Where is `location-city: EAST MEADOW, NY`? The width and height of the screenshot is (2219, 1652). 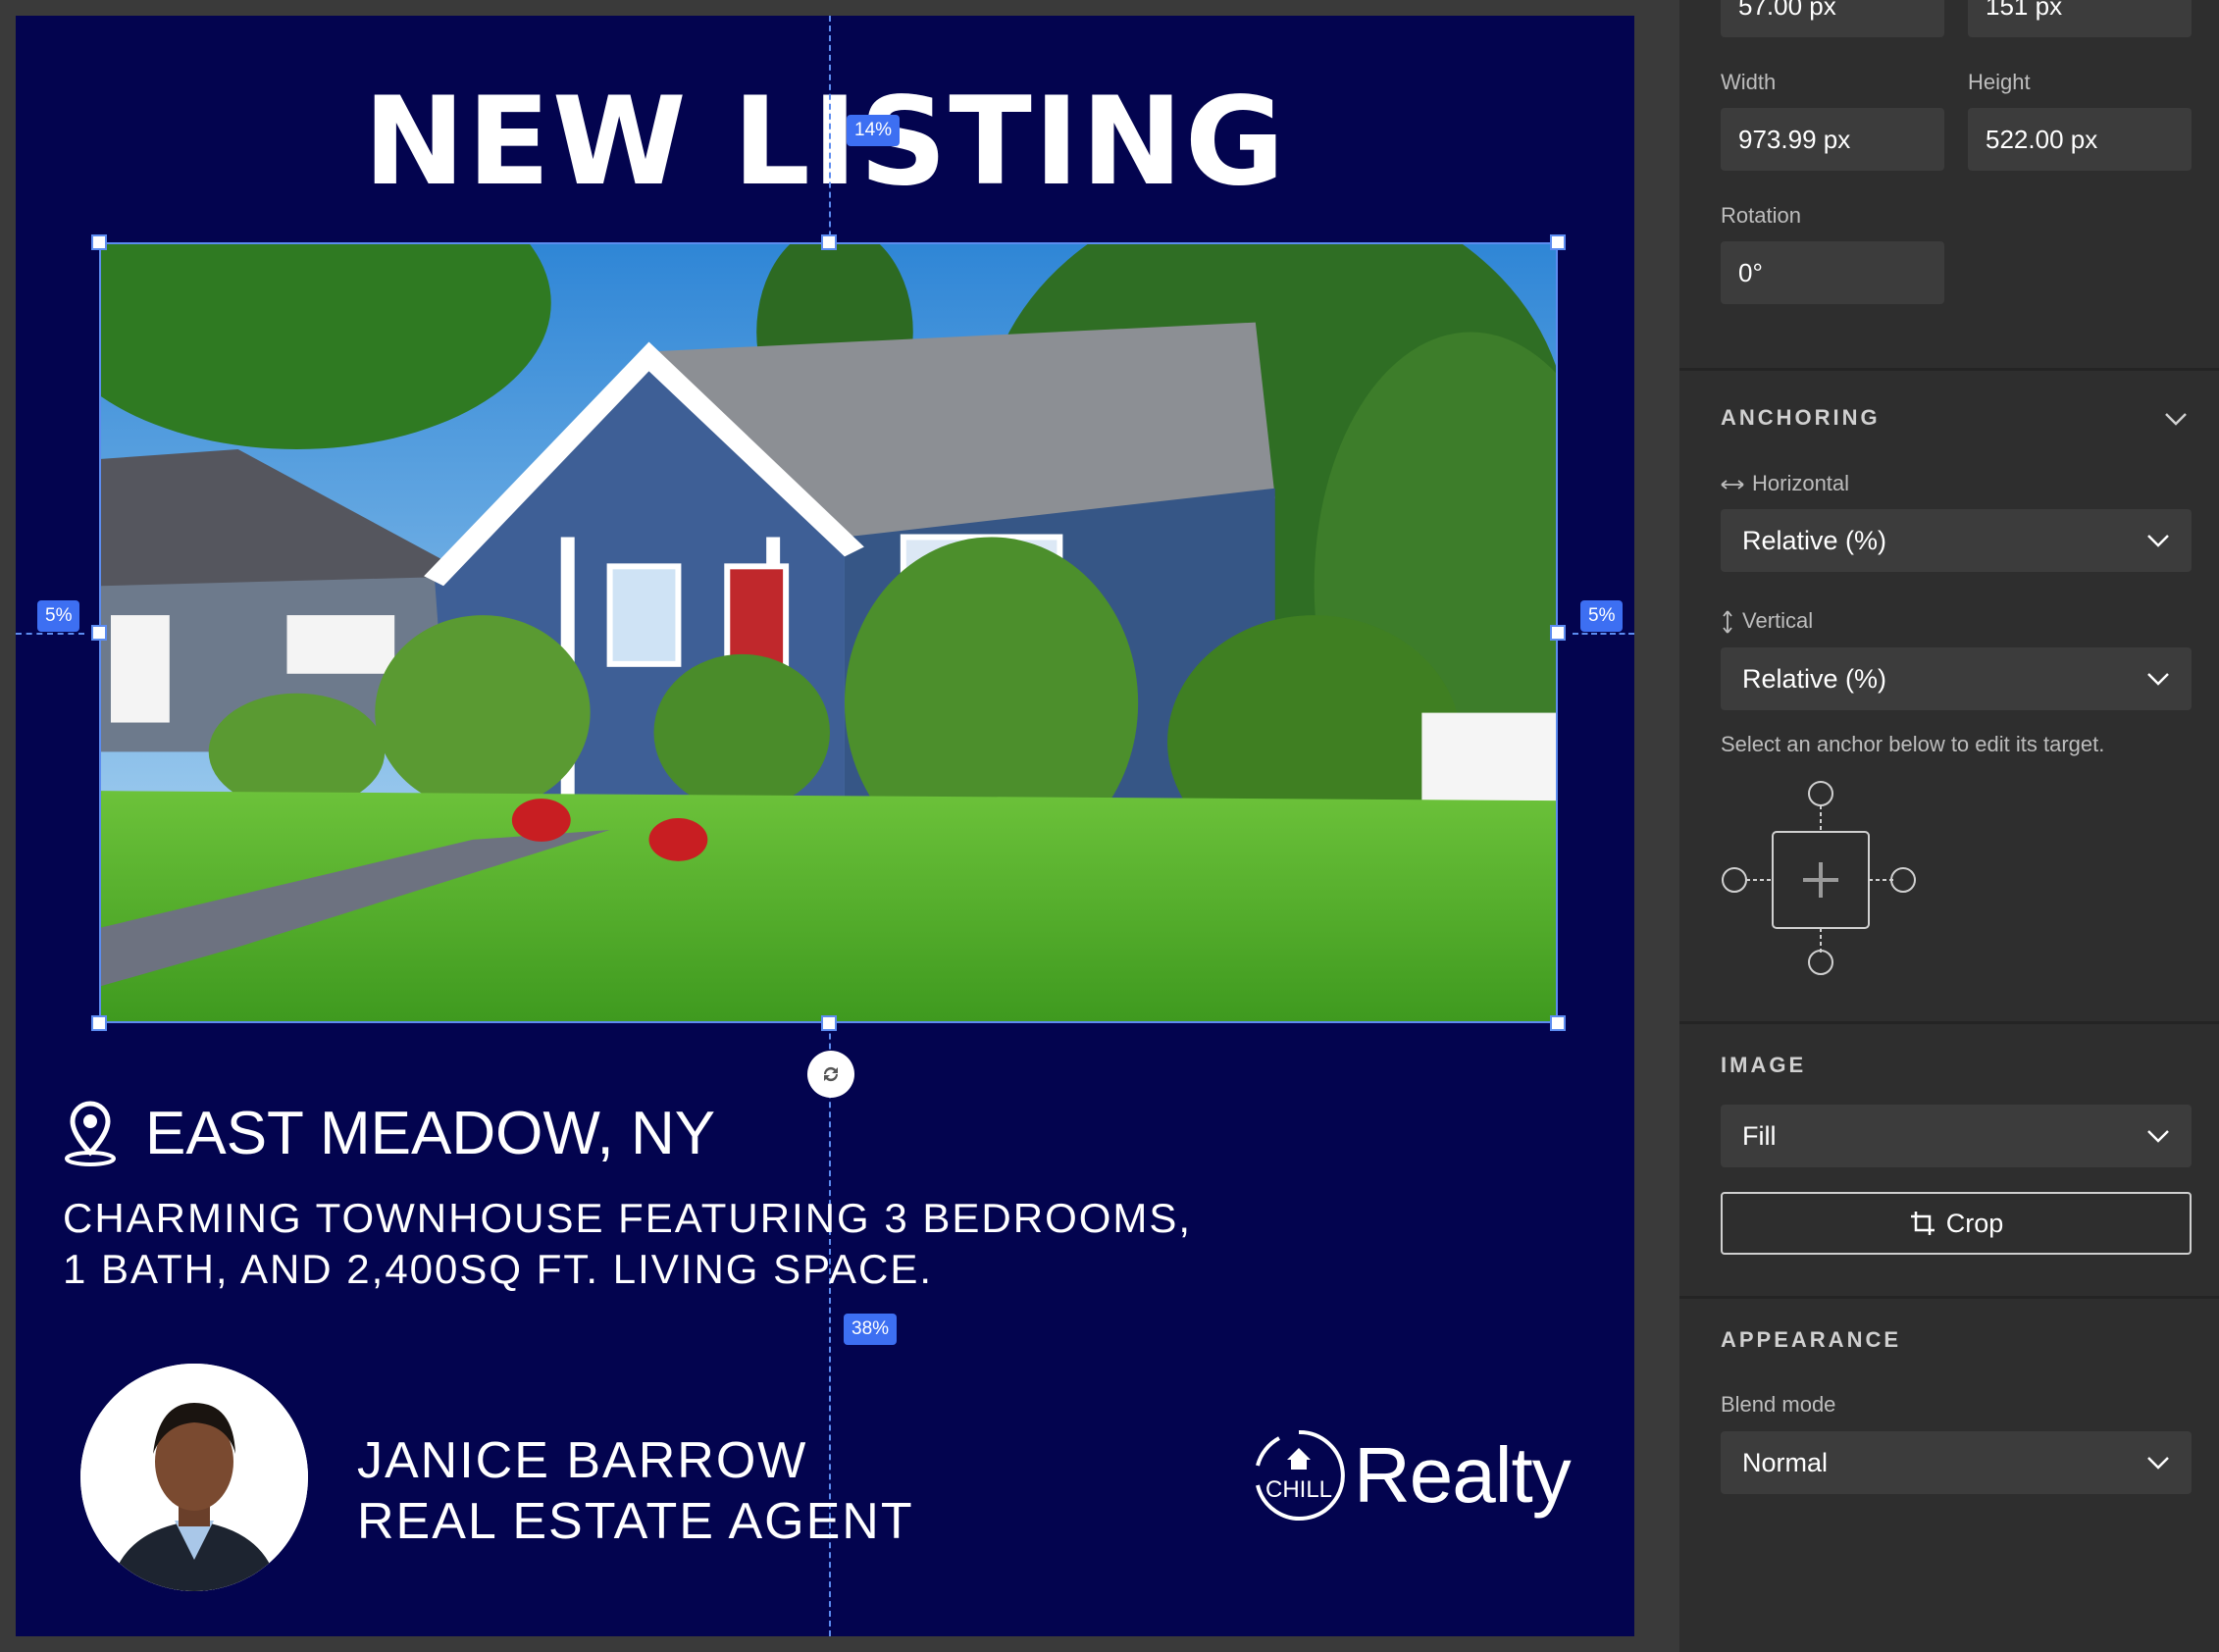
location-city: EAST MEADOW, NY is located at coordinates (431, 1133).